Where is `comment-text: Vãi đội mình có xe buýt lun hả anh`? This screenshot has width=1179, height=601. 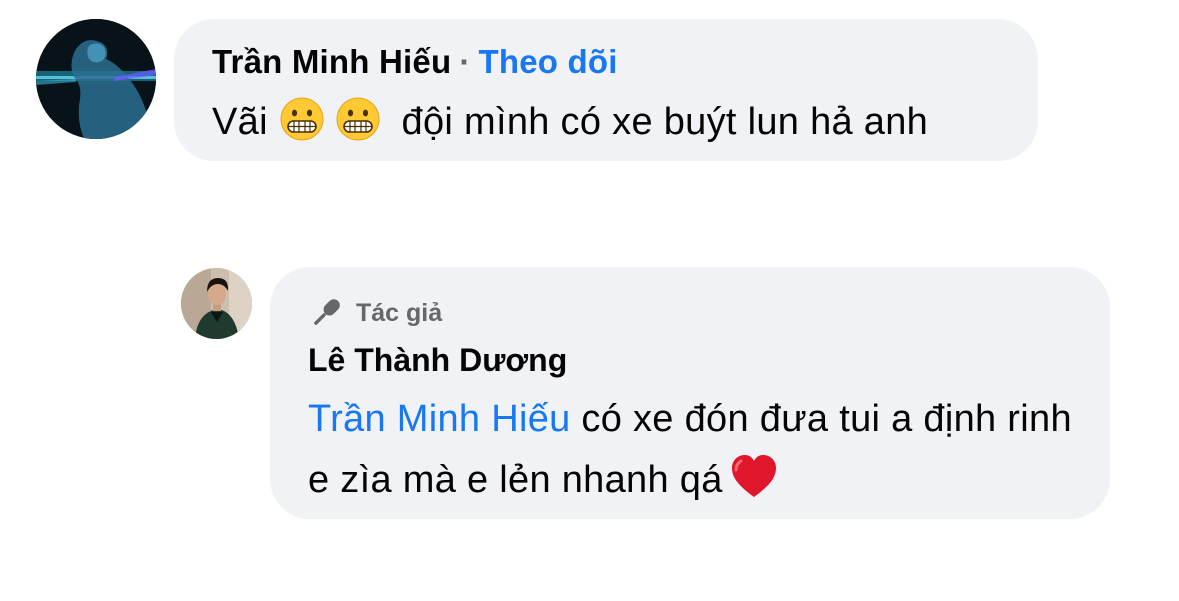
comment-text: Vãi đội mình có xe buýt lun hả anh is located at coordinates (570, 120).